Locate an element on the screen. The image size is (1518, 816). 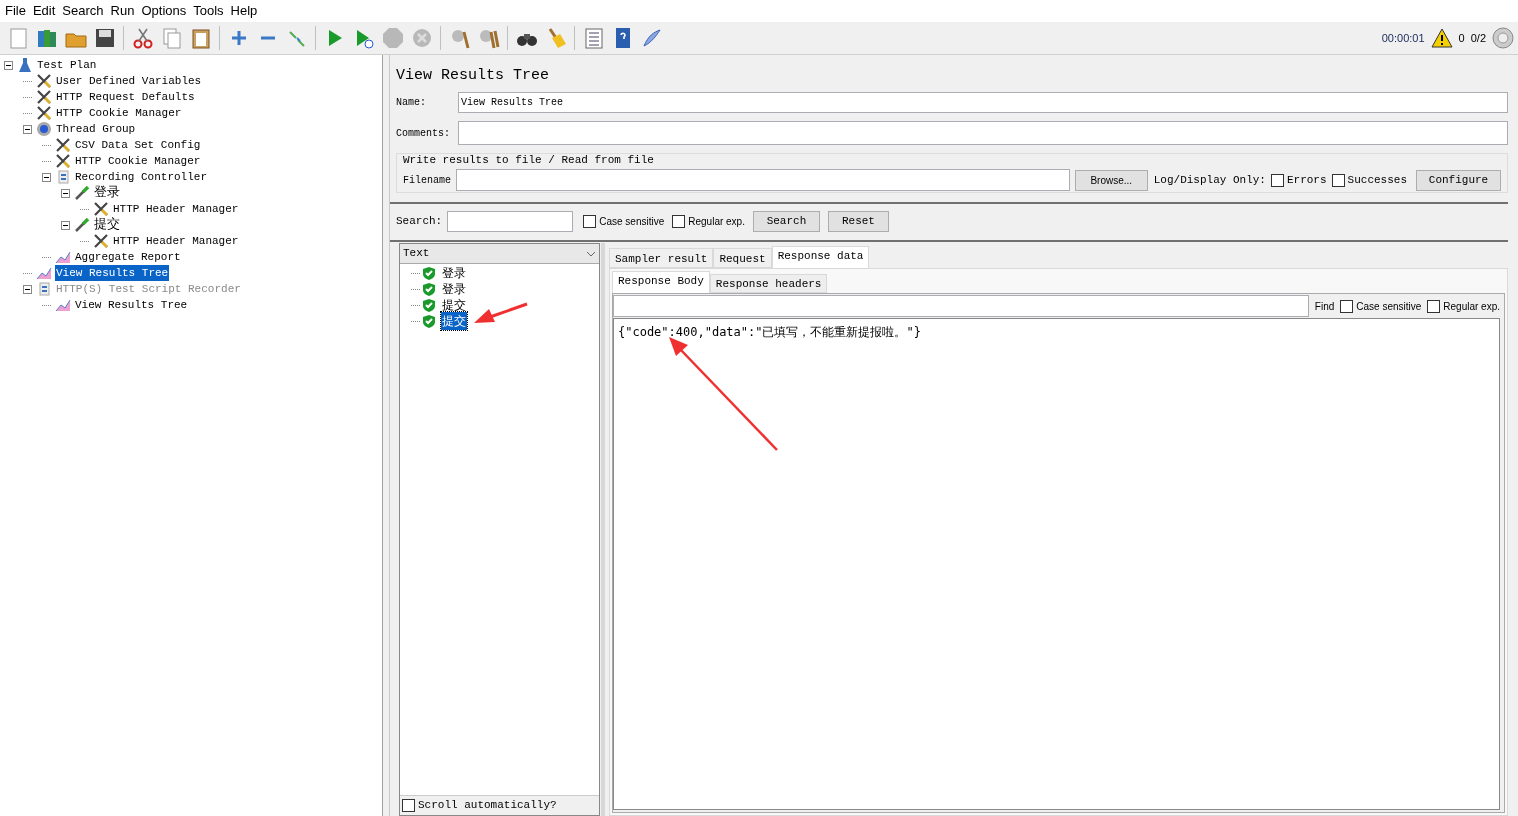
menu-item: Search is located at coordinates (83, 11).